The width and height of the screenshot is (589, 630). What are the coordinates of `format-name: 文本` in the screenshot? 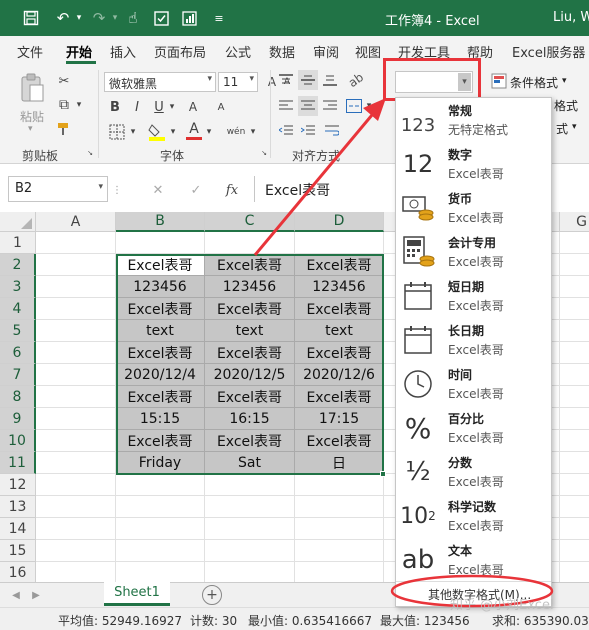 It's located at (460, 551).